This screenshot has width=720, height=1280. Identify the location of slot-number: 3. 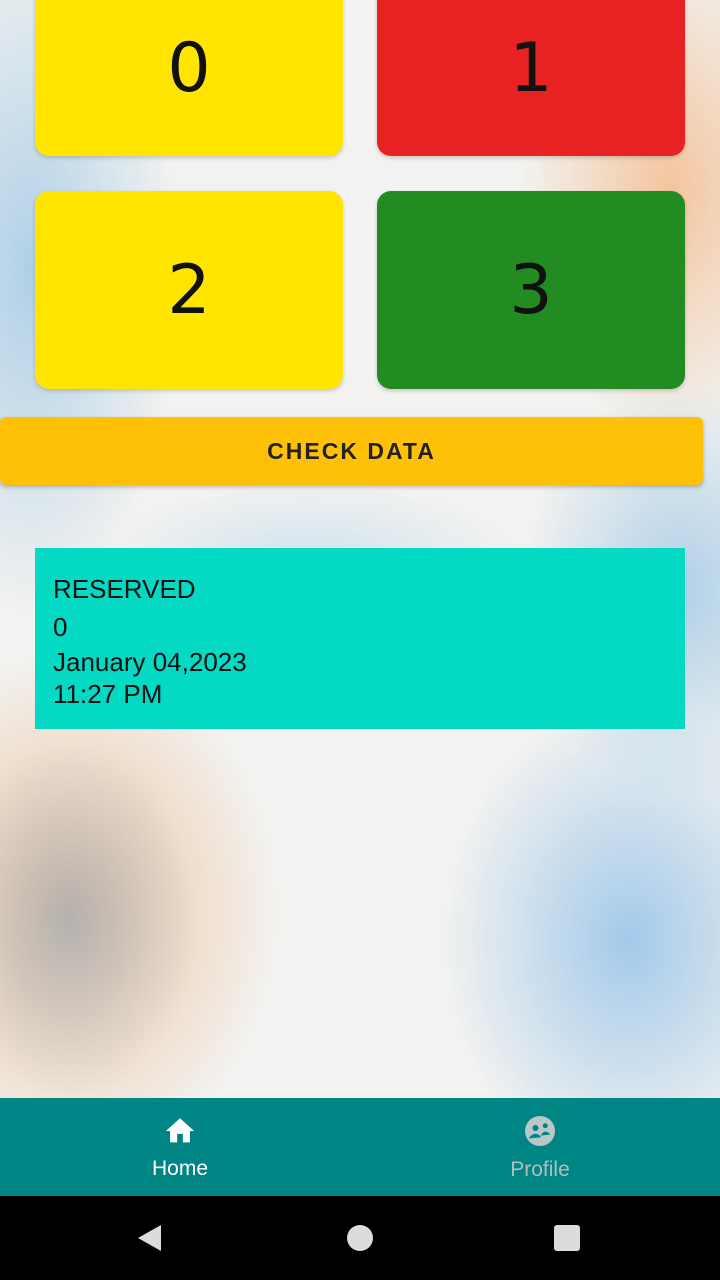
(531, 290).